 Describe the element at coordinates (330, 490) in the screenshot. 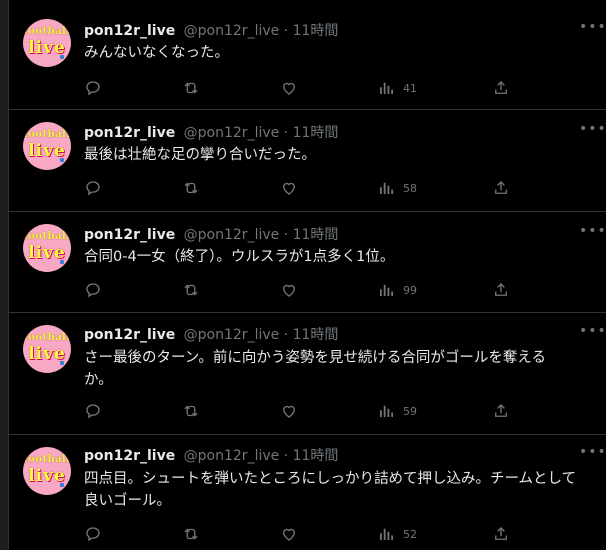

I see `tweet-text: 四点目。シュートを弾いたところにしっかり詰めて押し込み。チームとして良いゴール。` at that location.